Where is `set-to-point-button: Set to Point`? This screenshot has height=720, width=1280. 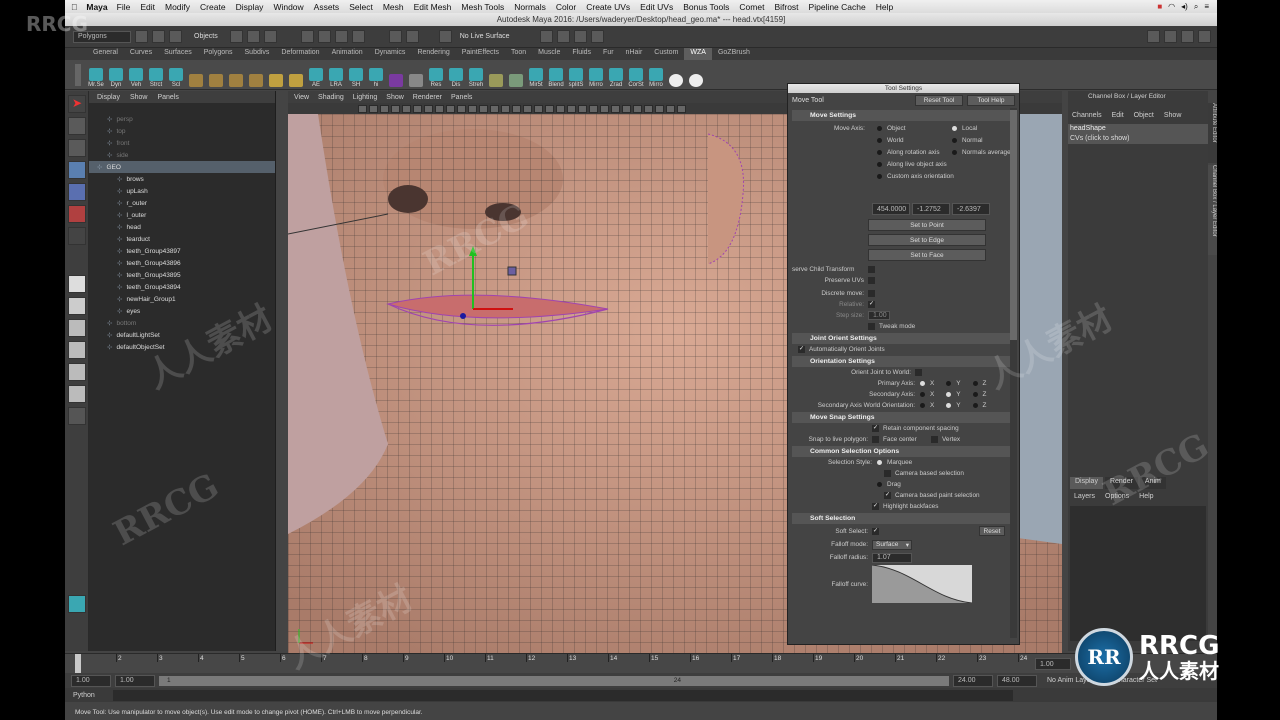
set-to-point-button: Set to Point is located at coordinates (927, 225).